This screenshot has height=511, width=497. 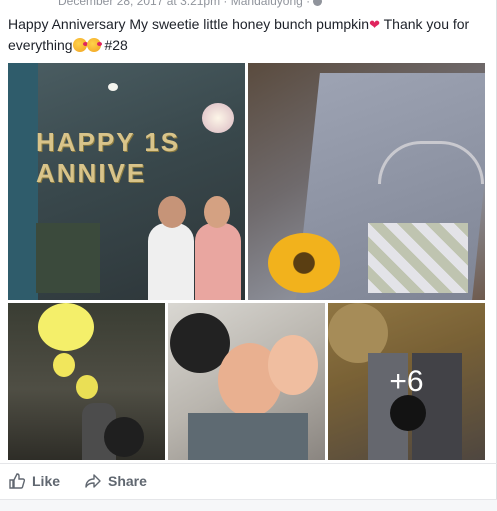 What do you see at coordinates (113, 87) in the screenshot?
I see `ceiling-light-icon` at bounding box center [113, 87].